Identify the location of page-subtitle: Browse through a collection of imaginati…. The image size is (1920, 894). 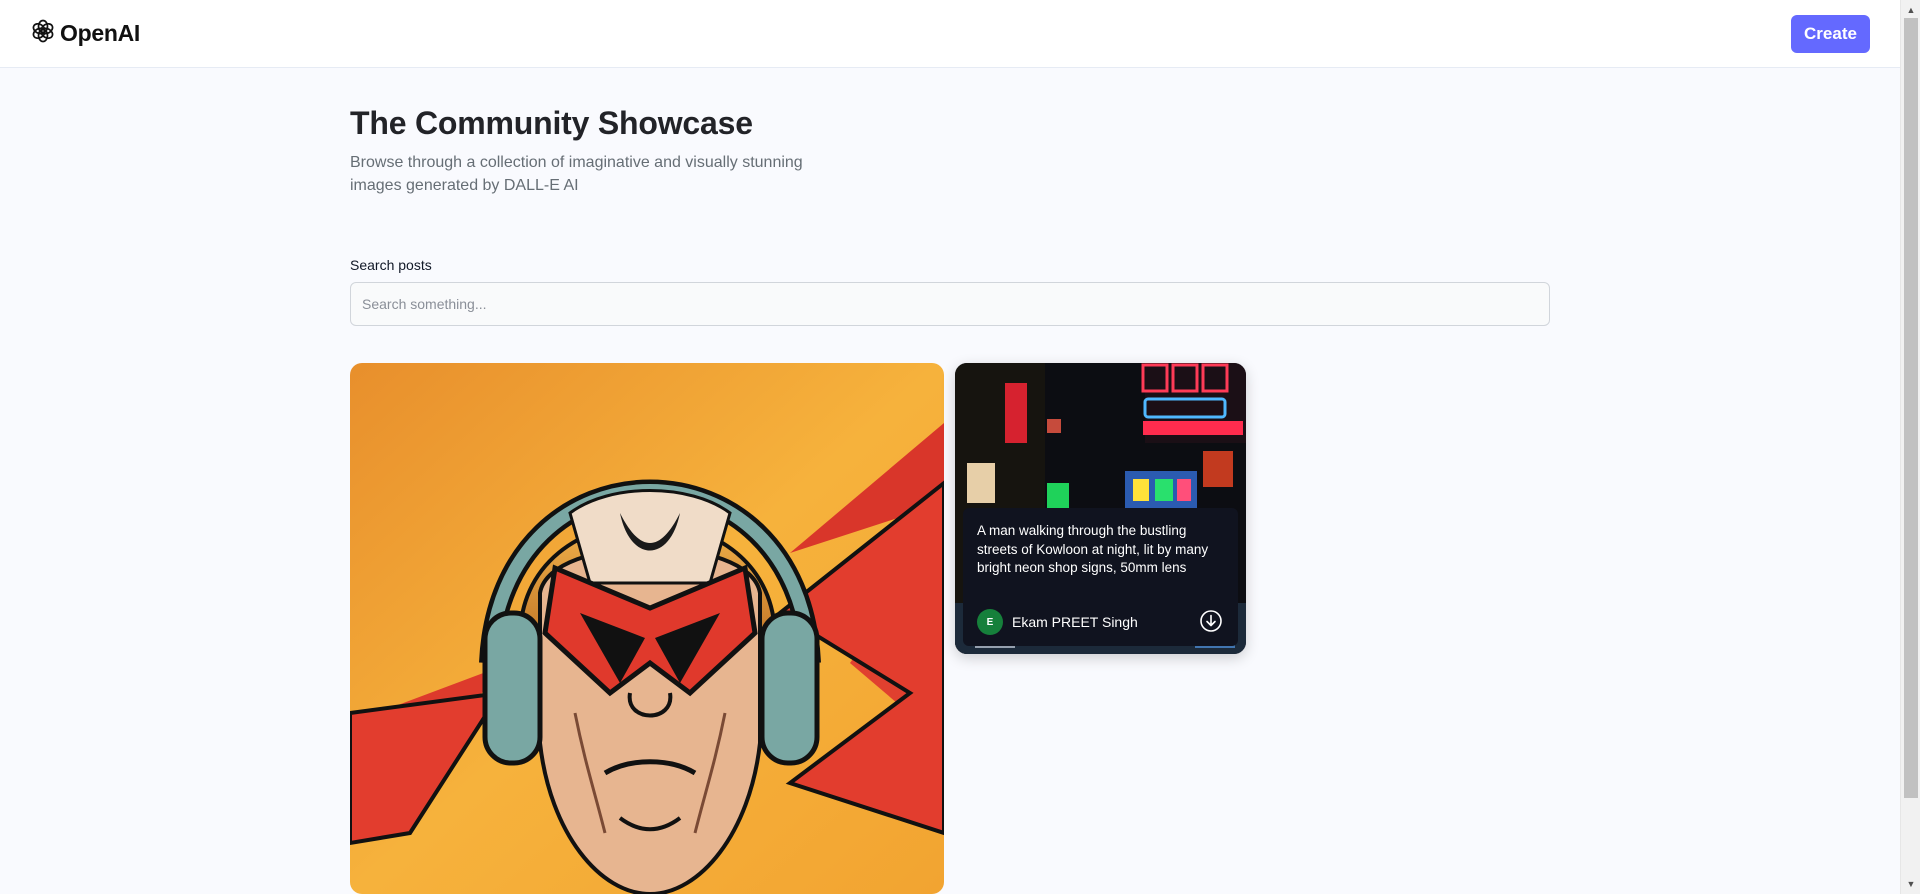
(576, 174).